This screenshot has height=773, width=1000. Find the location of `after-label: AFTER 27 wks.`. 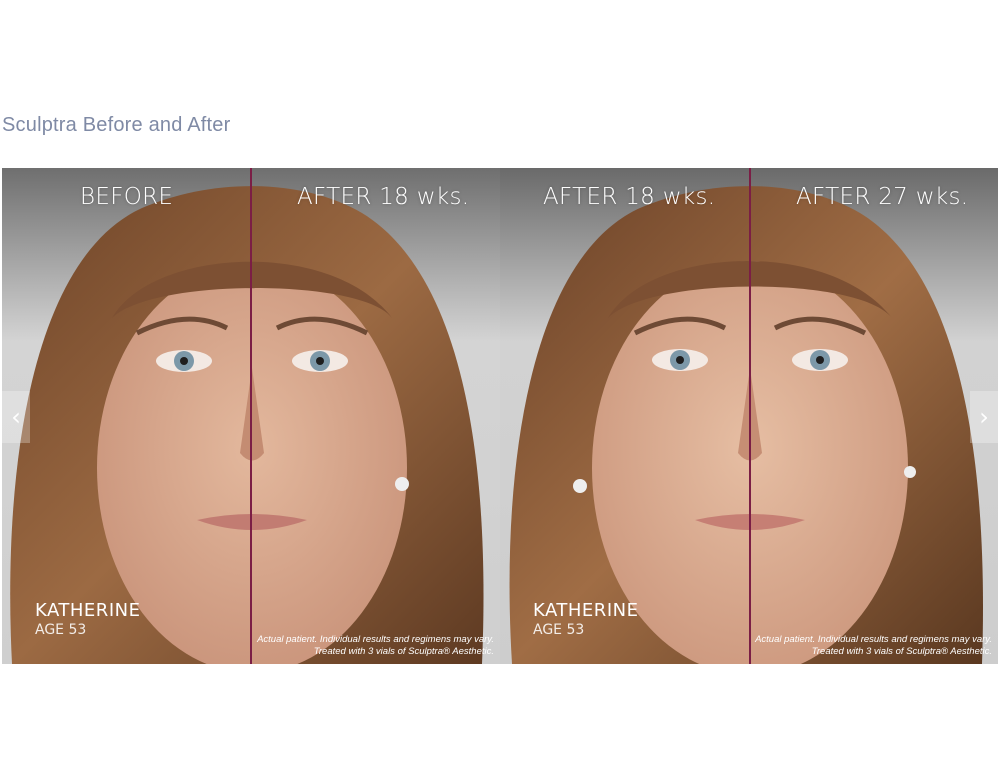

after-label: AFTER 27 wks. is located at coordinates (882, 197).